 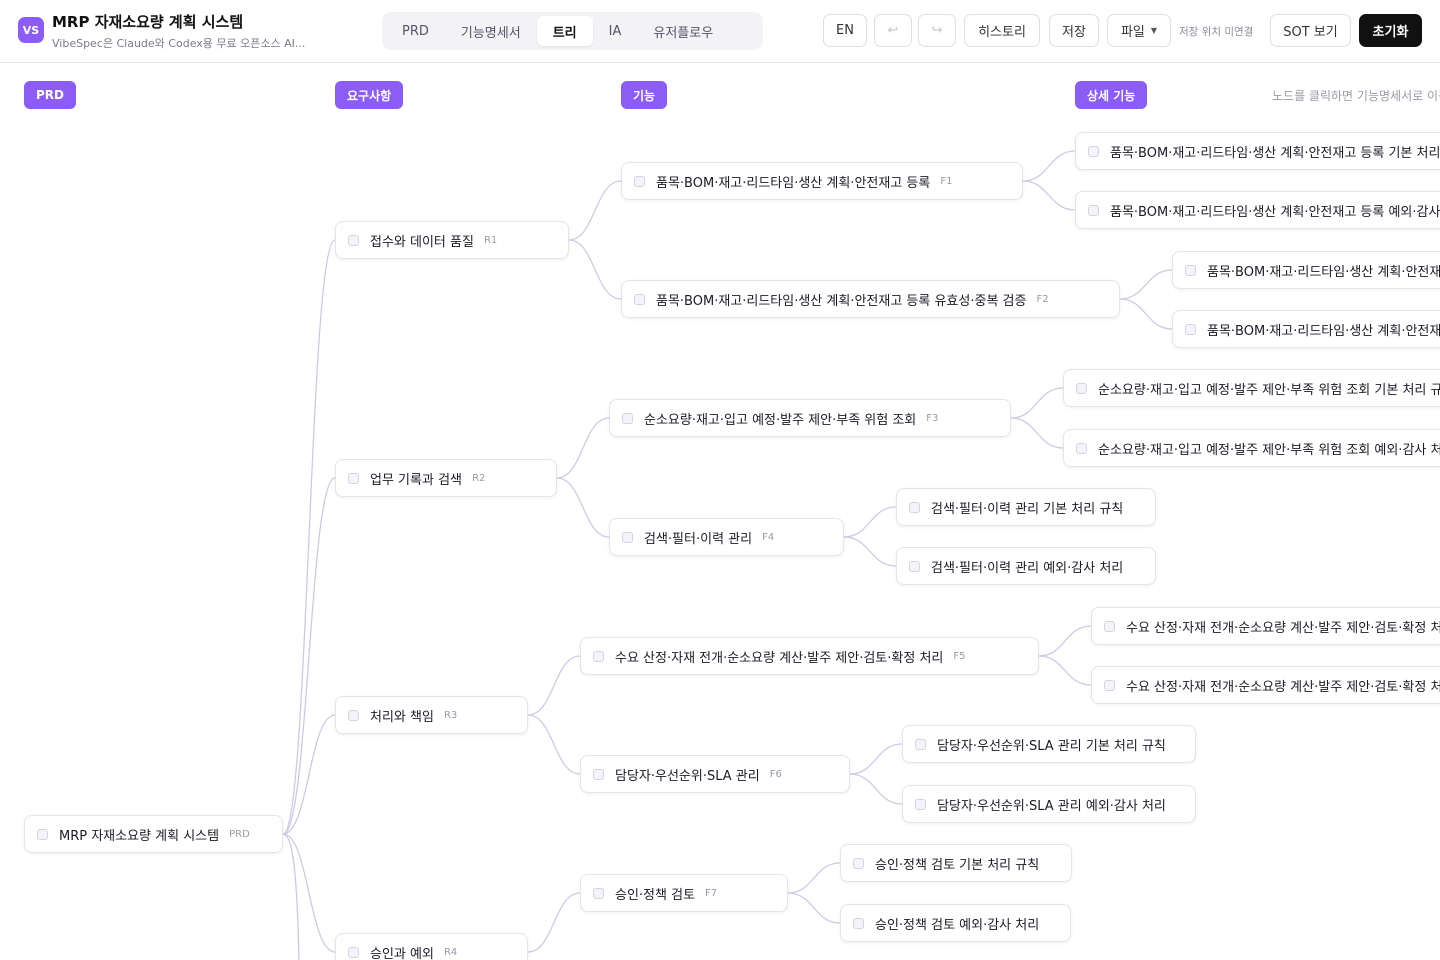 What do you see at coordinates (1074, 30) in the screenshot?
I see `save-button: 저장` at bounding box center [1074, 30].